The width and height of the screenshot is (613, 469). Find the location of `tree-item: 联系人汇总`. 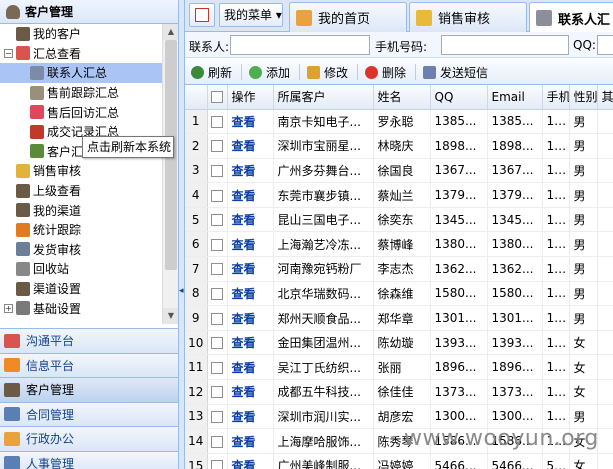

tree-item: 联系人汇总 is located at coordinates (81, 73).